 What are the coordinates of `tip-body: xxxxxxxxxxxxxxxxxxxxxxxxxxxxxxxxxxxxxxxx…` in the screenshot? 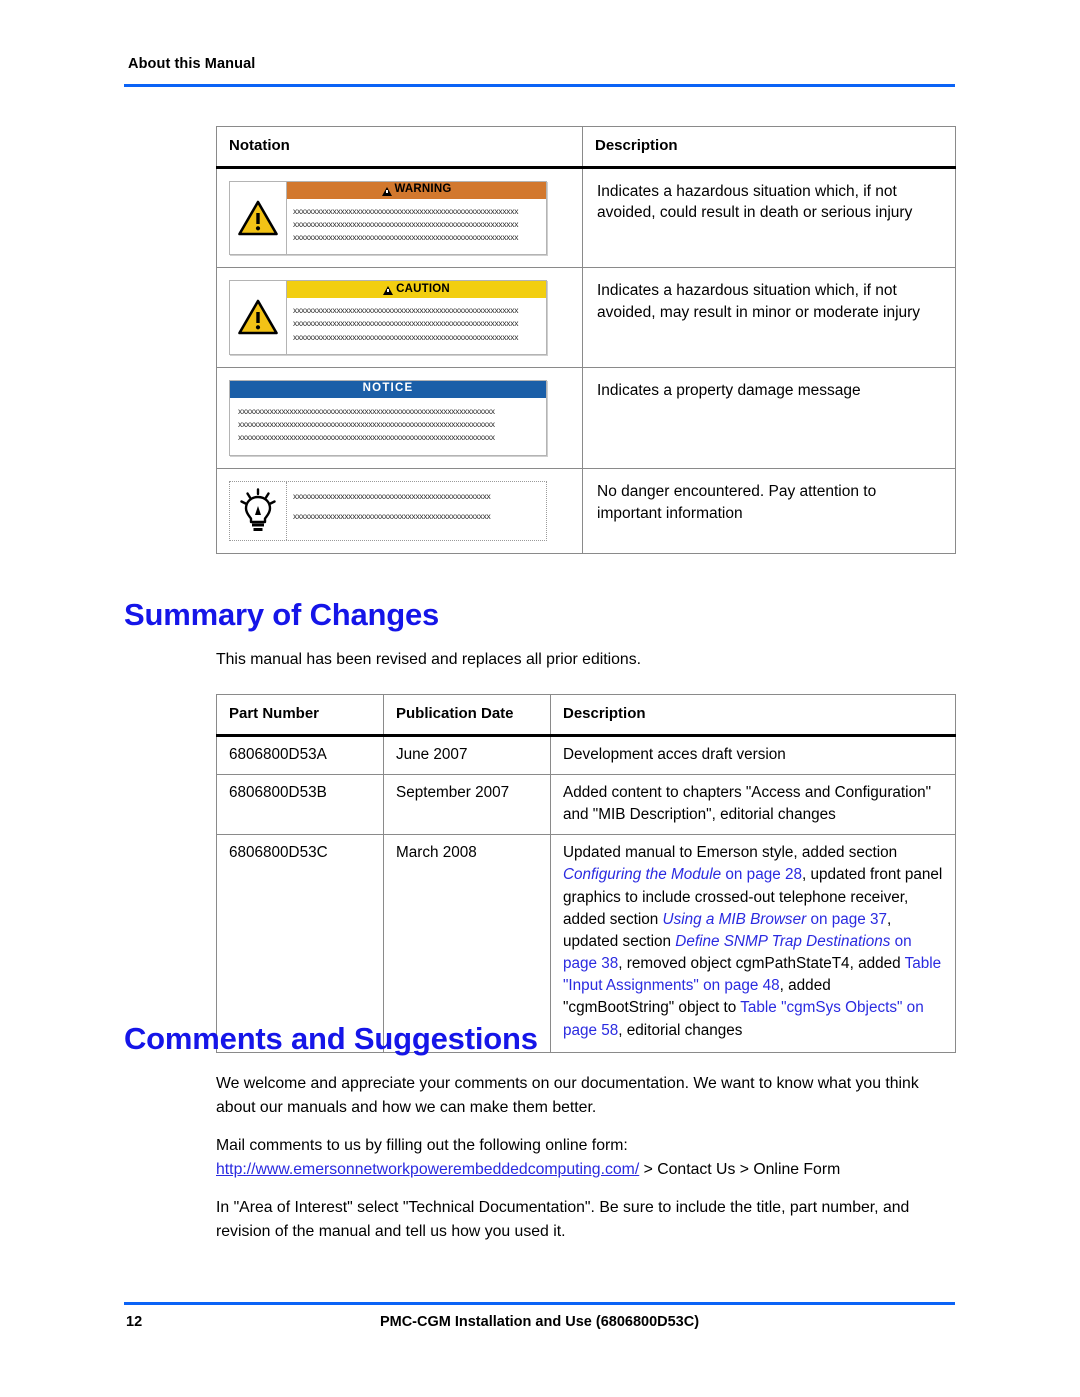 It's located at (416, 511).